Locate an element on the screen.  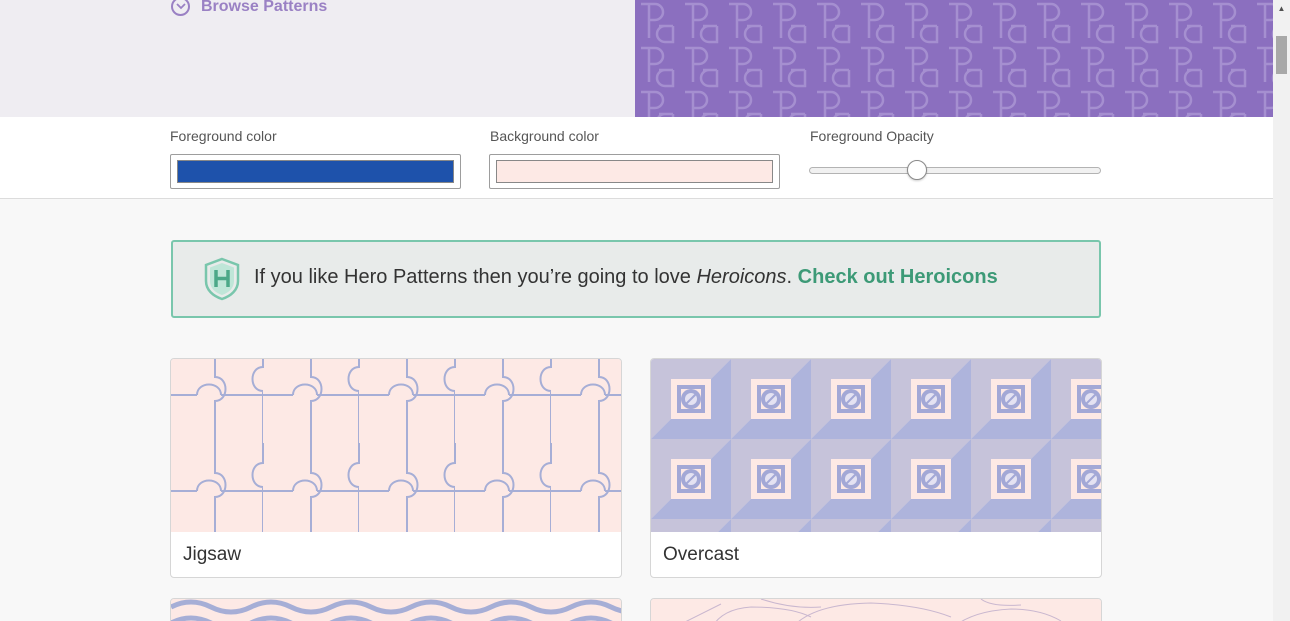
browse-patterns-label: Browse Patterns is located at coordinates (264, 7).